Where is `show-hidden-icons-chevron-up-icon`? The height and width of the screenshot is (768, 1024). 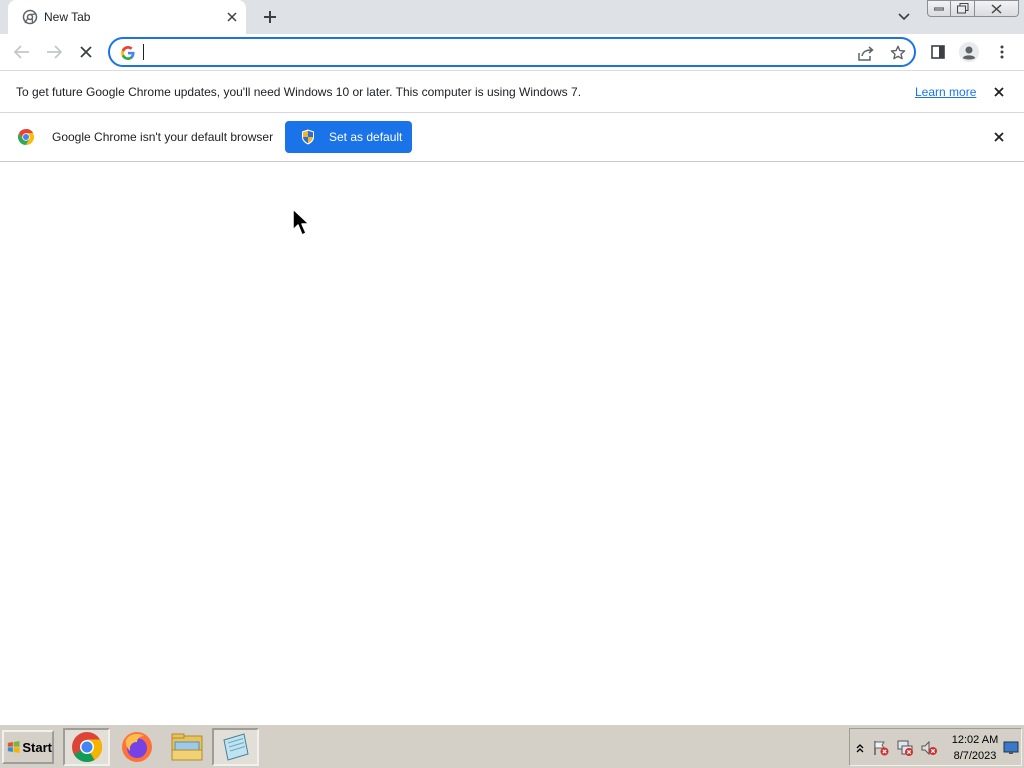
show-hidden-icons-chevron-up-icon is located at coordinates (860, 748).